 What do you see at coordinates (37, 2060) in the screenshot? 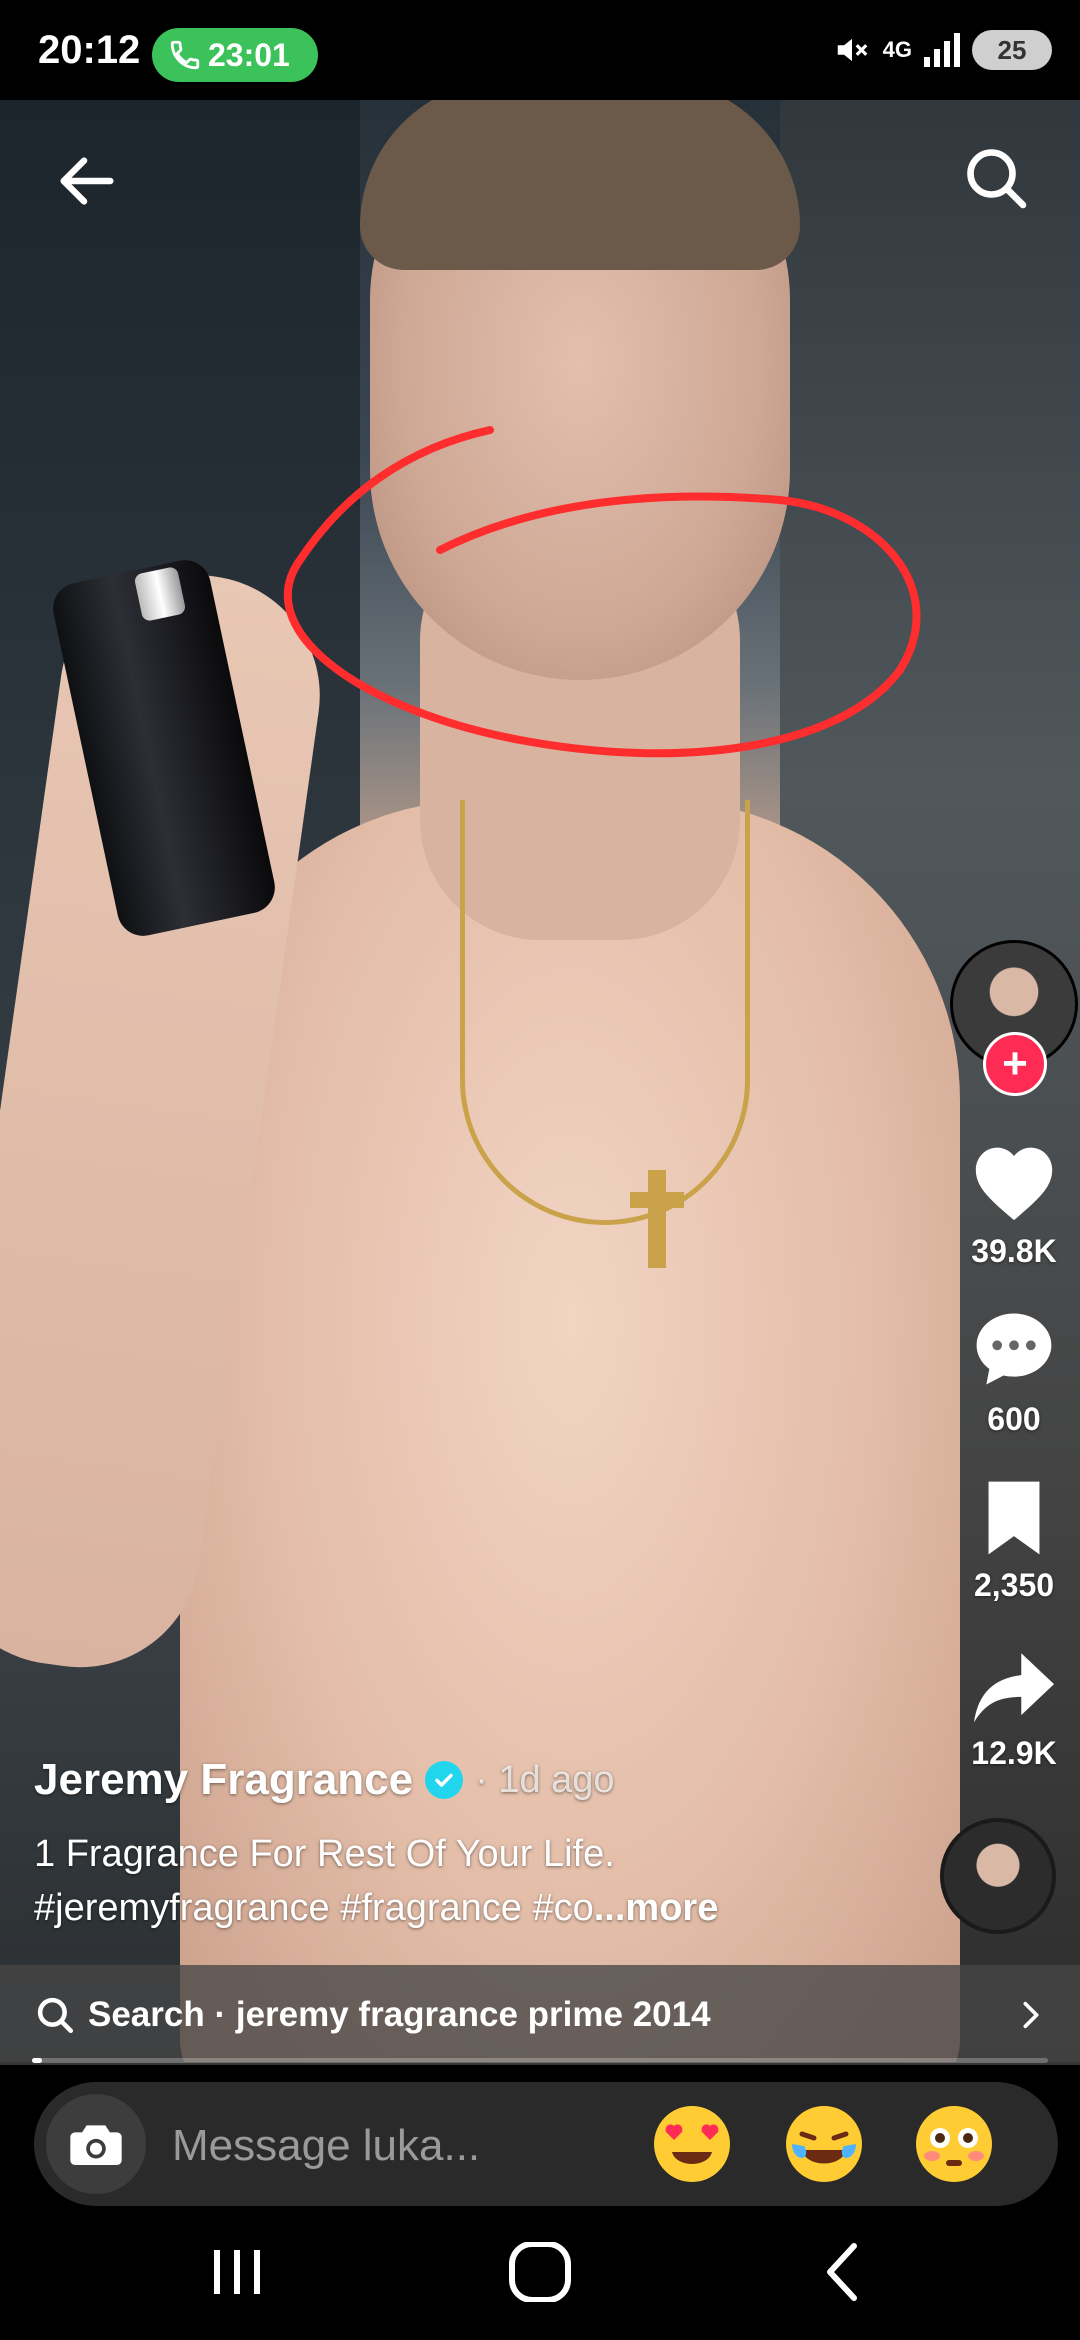
I see `video-progress-fill` at bounding box center [37, 2060].